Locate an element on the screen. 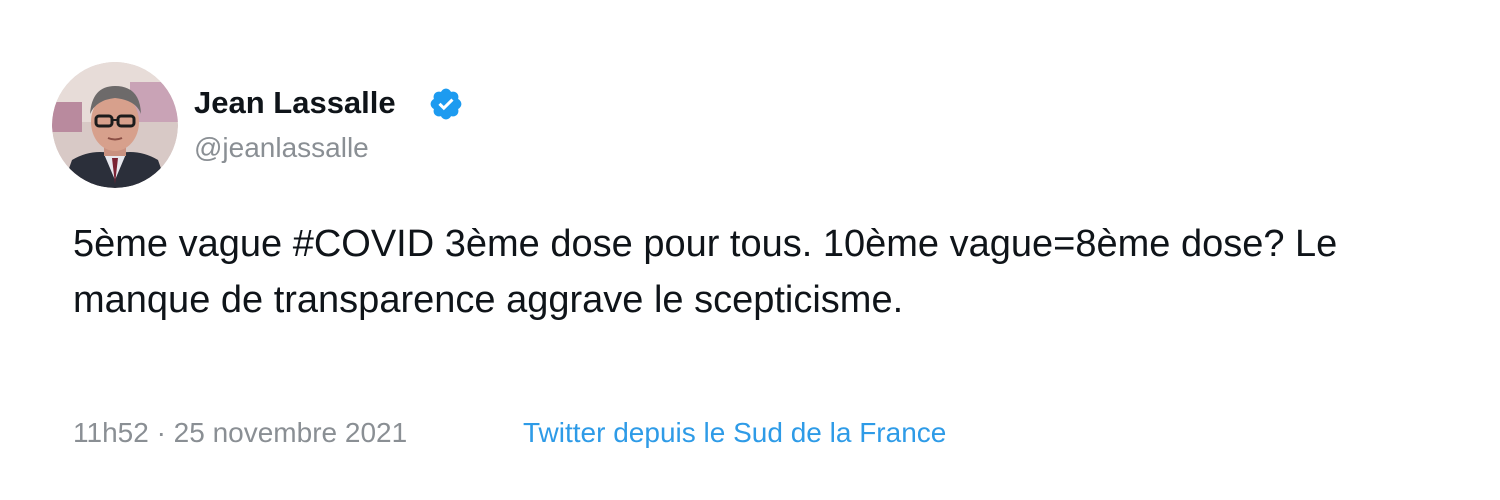 Image resolution: width=1500 pixels, height=500 pixels. verified-badge-icon is located at coordinates (446, 104).